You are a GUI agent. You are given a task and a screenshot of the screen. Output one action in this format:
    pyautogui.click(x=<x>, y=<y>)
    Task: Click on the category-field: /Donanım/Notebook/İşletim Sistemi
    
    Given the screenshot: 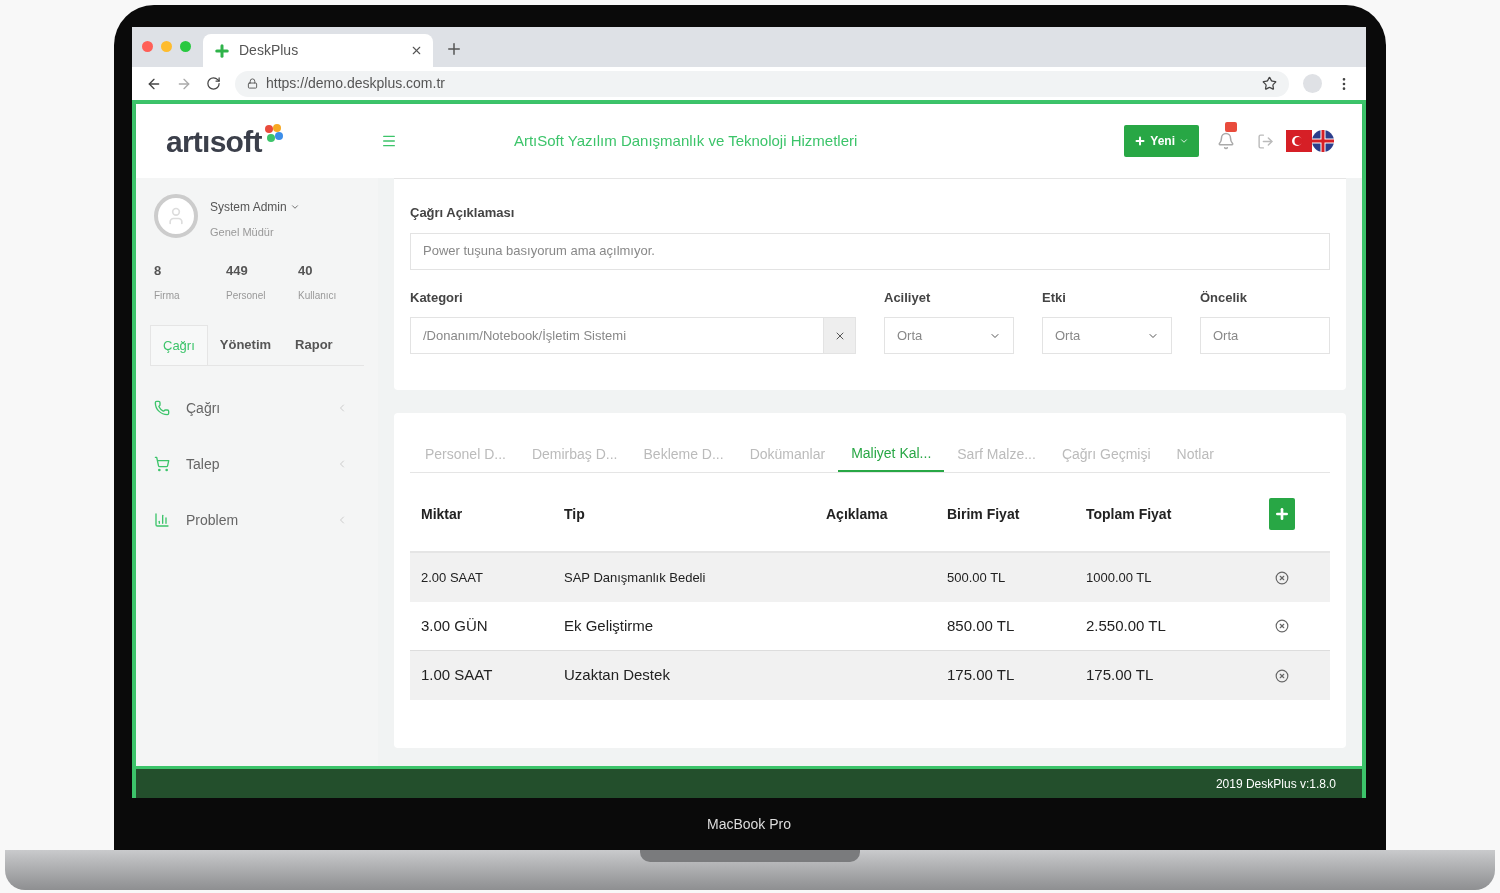 What is the action you would take?
    pyautogui.click(x=633, y=335)
    